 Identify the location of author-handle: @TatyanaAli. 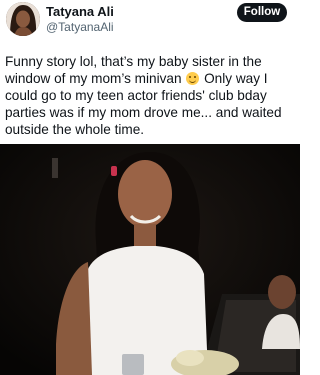
(80, 27).